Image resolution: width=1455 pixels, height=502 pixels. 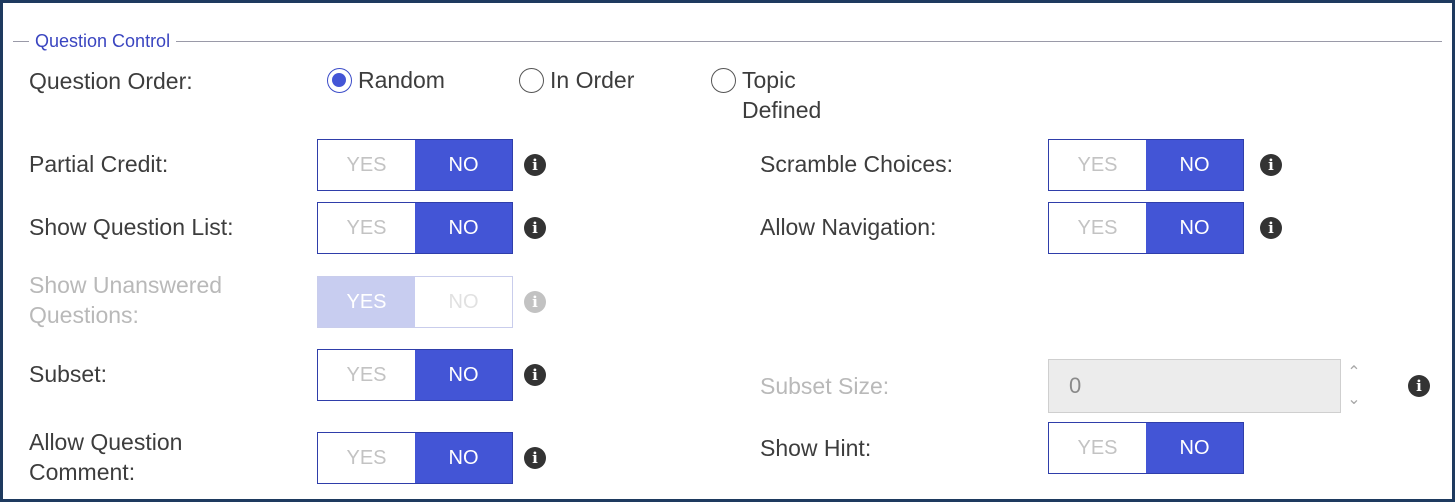 I want to click on partial-credit-no: NO, so click(x=463, y=165).